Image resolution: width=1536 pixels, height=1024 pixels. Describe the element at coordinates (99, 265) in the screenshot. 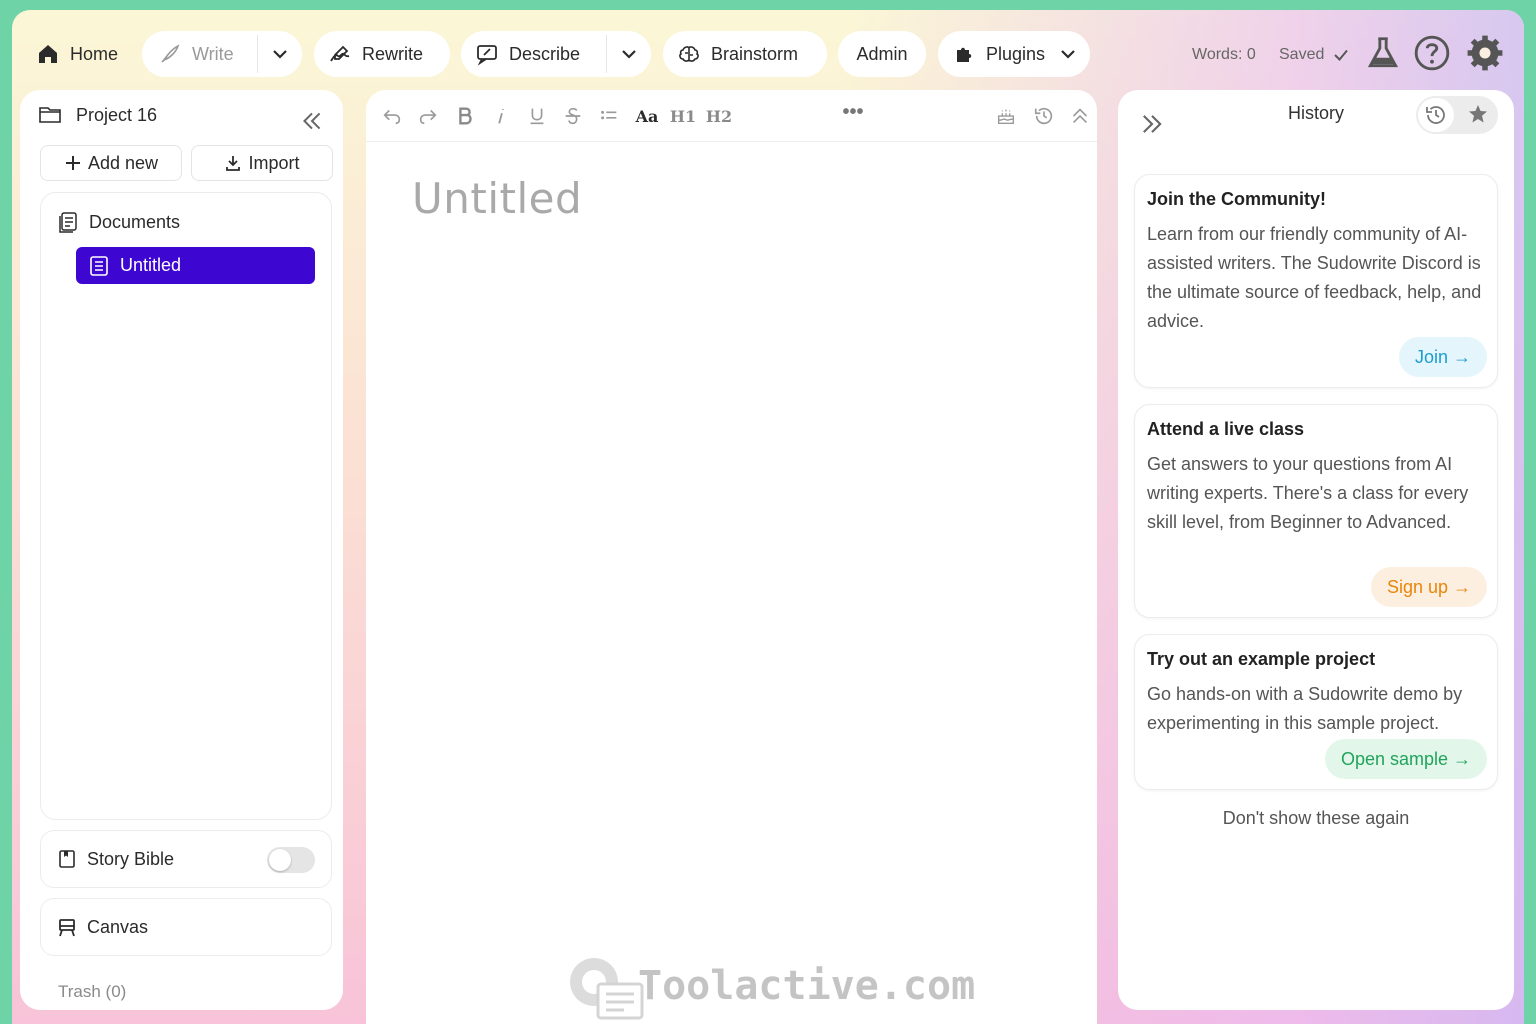

I see `document-icon` at that location.